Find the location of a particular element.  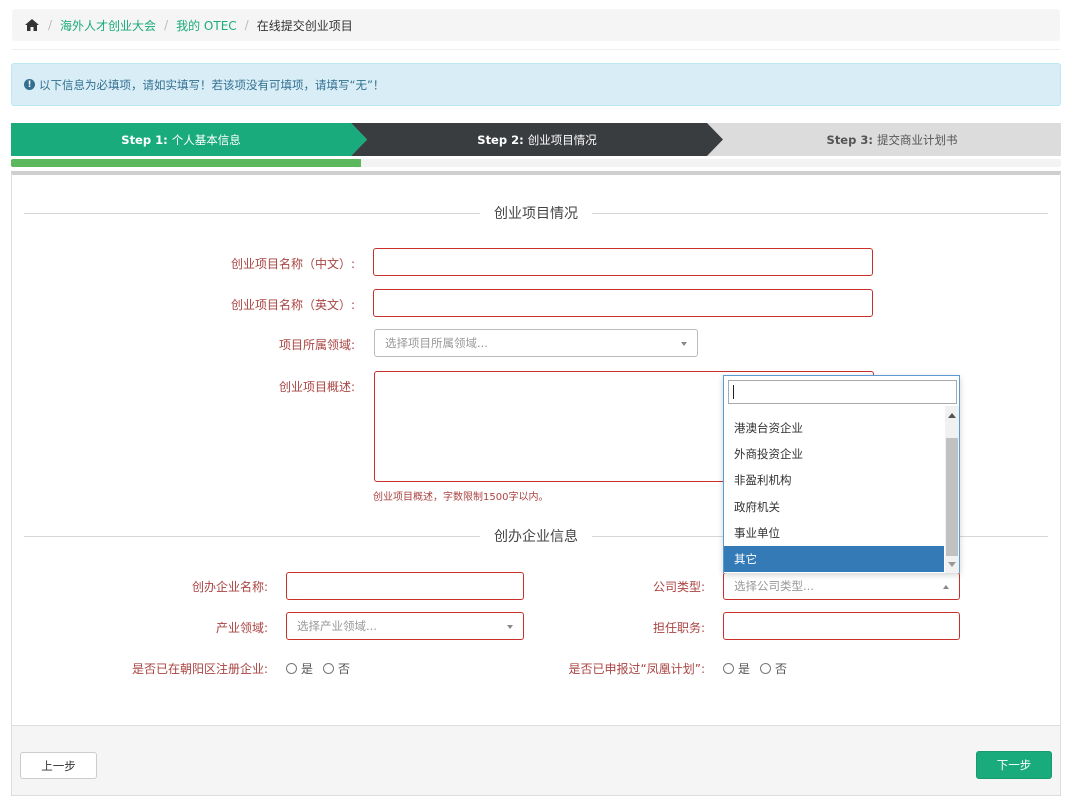

scroll-down-icon is located at coordinates (952, 564).